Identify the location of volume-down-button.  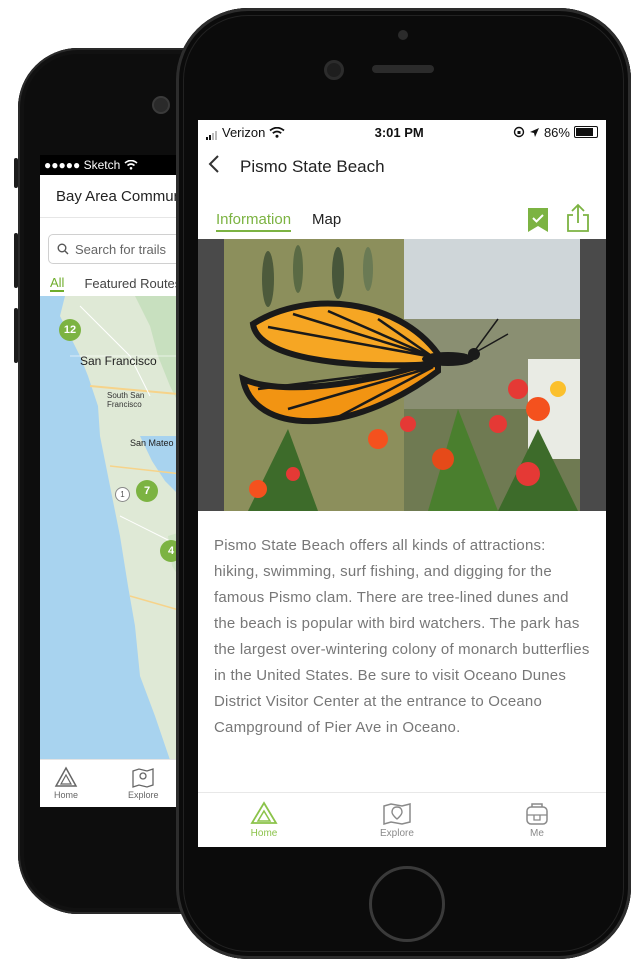
(16, 335).